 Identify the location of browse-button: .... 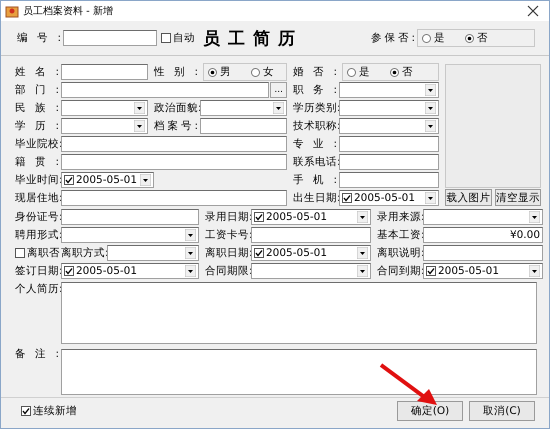
(278, 90).